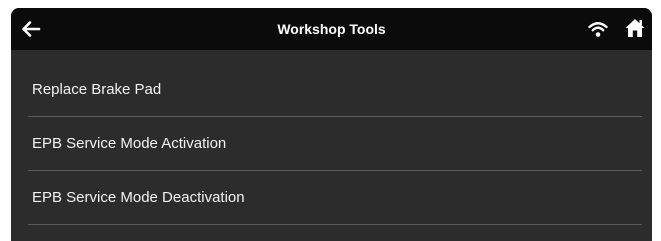 The height and width of the screenshot is (241, 661). I want to click on home-icon, so click(635, 28).